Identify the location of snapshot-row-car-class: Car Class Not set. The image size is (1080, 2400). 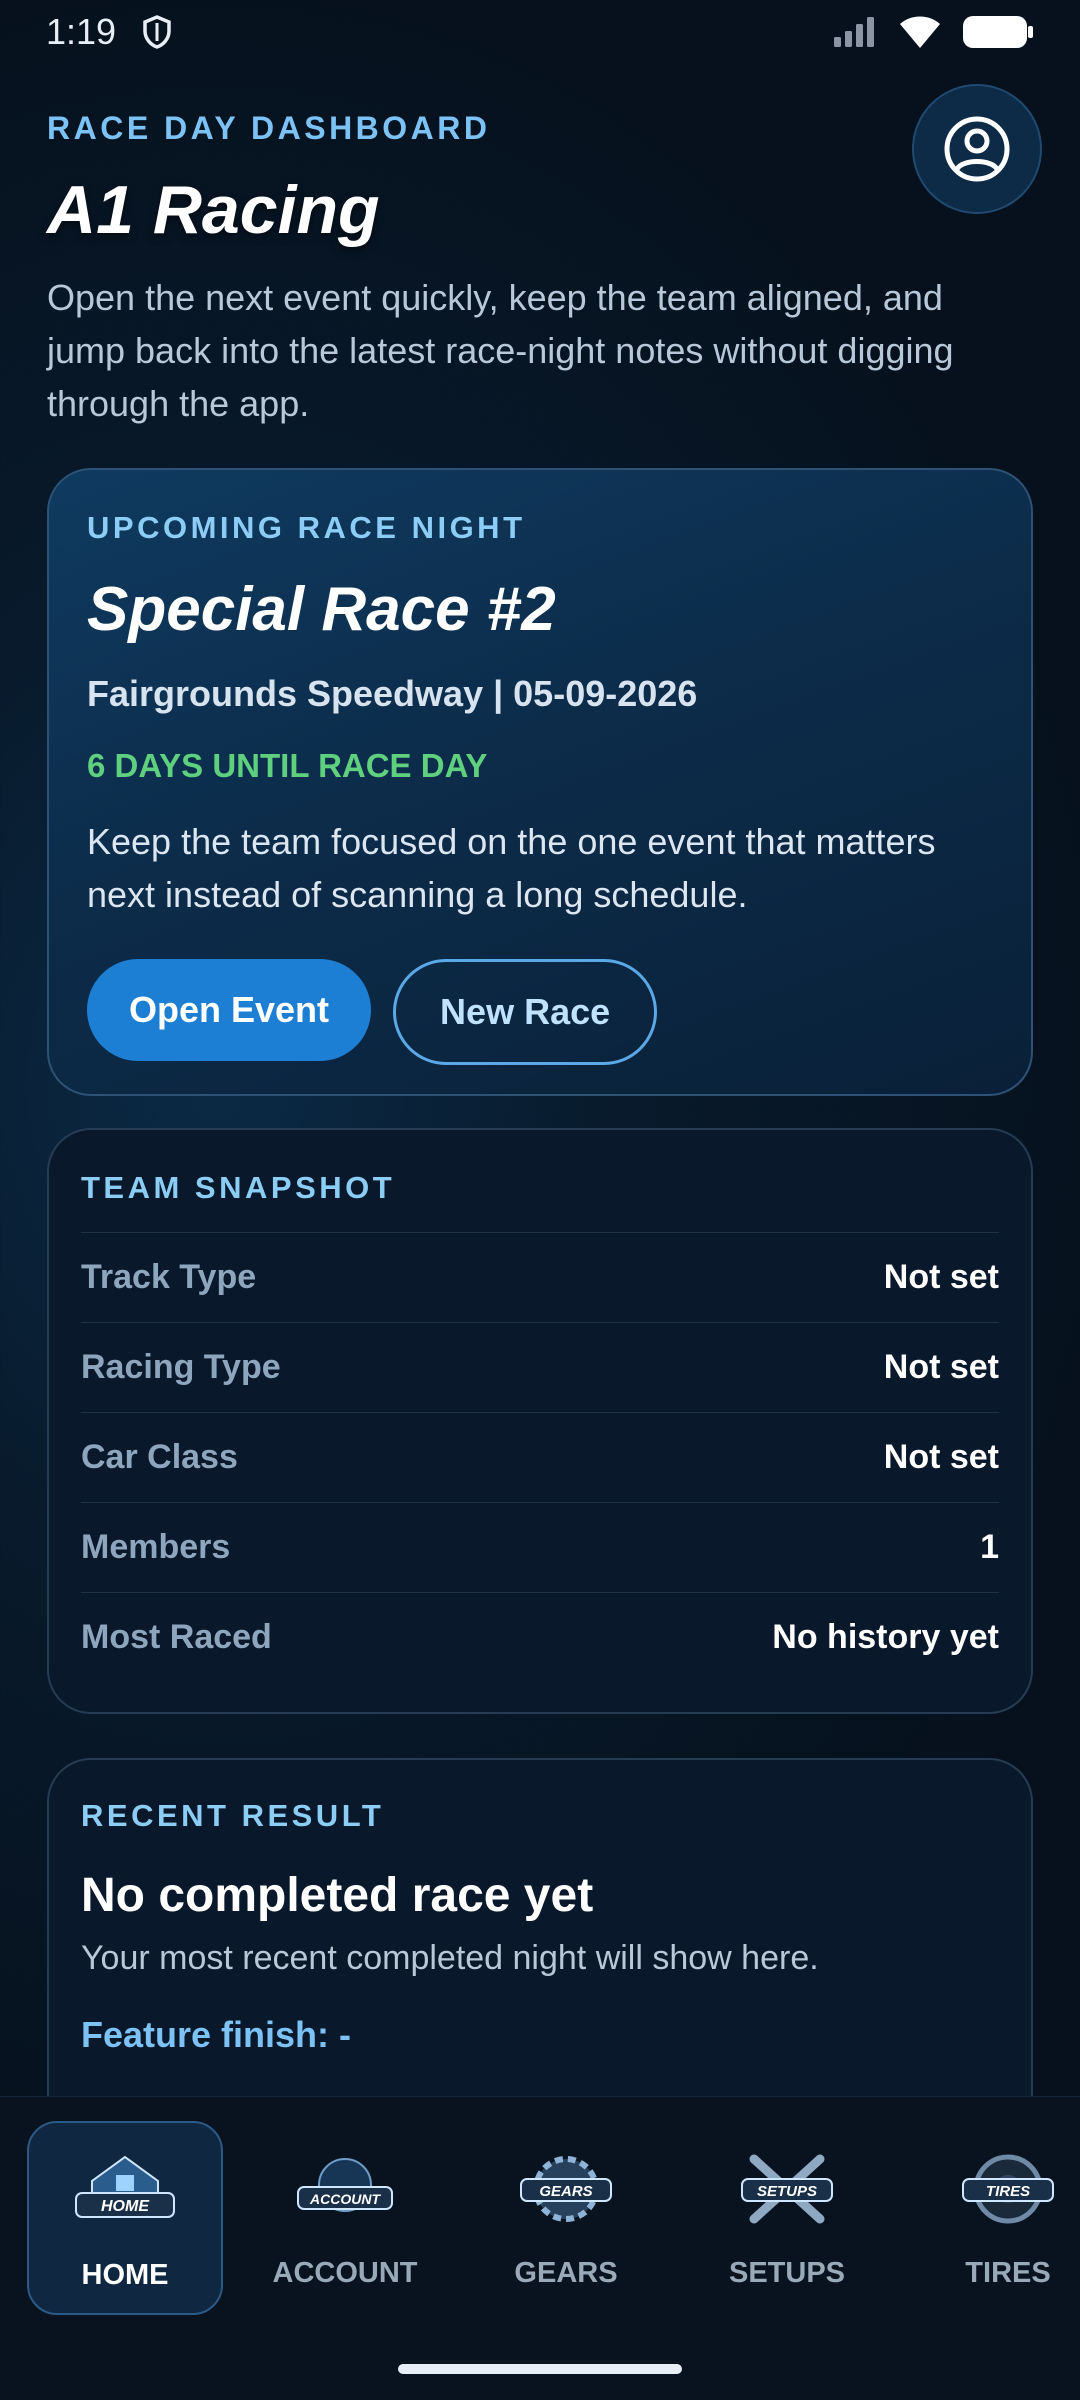
(540, 1457).